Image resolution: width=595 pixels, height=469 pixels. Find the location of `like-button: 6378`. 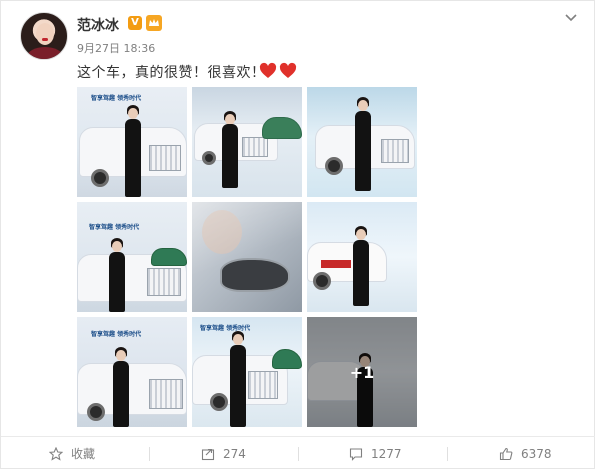

like-button: 6378 is located at coordinates (525, 453).